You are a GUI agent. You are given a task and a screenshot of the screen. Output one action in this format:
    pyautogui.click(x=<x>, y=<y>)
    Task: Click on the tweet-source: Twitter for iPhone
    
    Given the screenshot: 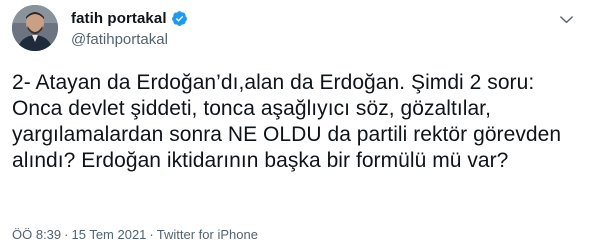 What is the action you would take?
    pyautogui.click(x=207, y=234)
    